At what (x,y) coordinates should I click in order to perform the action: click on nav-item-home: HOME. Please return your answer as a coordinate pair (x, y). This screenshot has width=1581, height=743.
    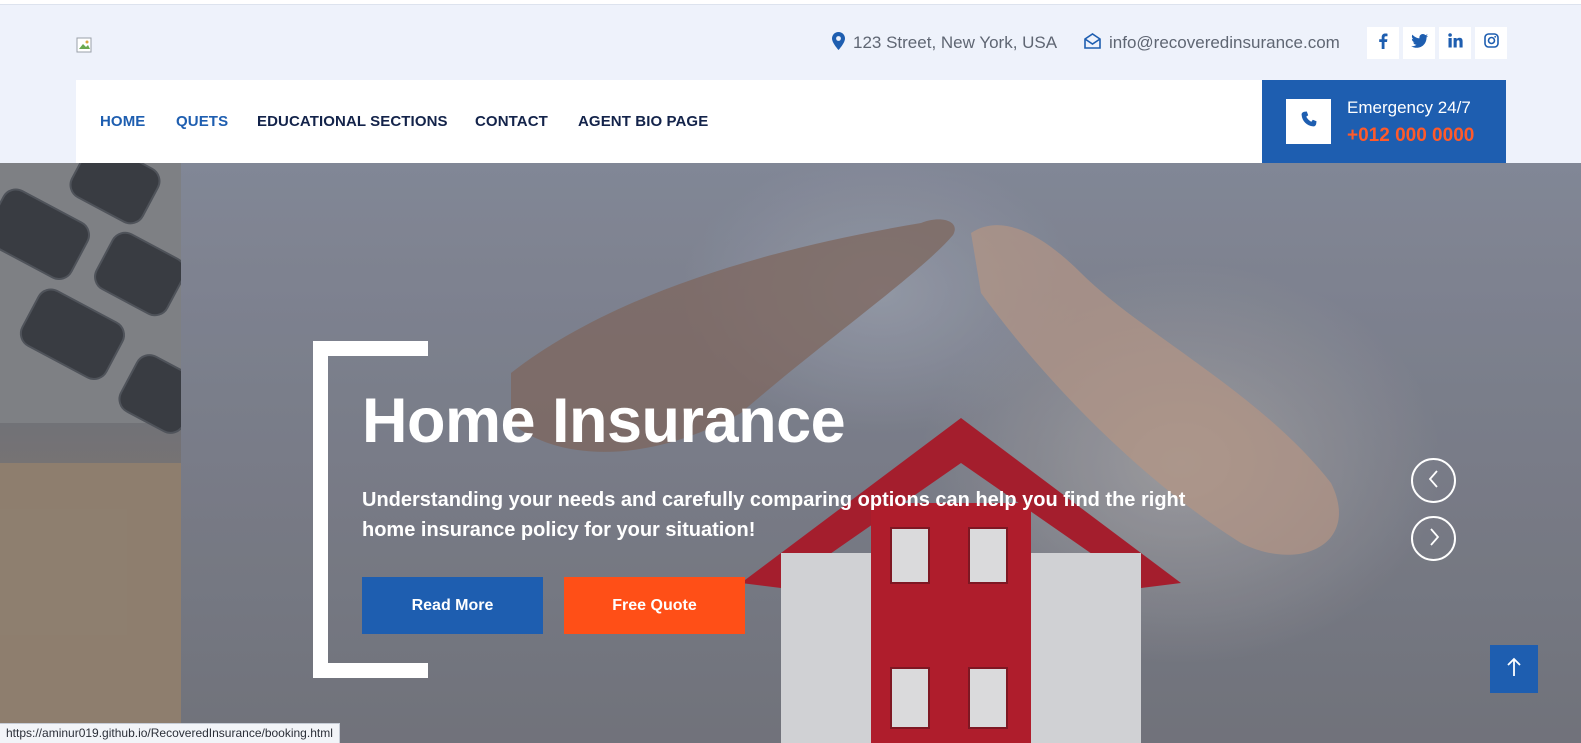
    Looking at the image, I should click on (122, 121).